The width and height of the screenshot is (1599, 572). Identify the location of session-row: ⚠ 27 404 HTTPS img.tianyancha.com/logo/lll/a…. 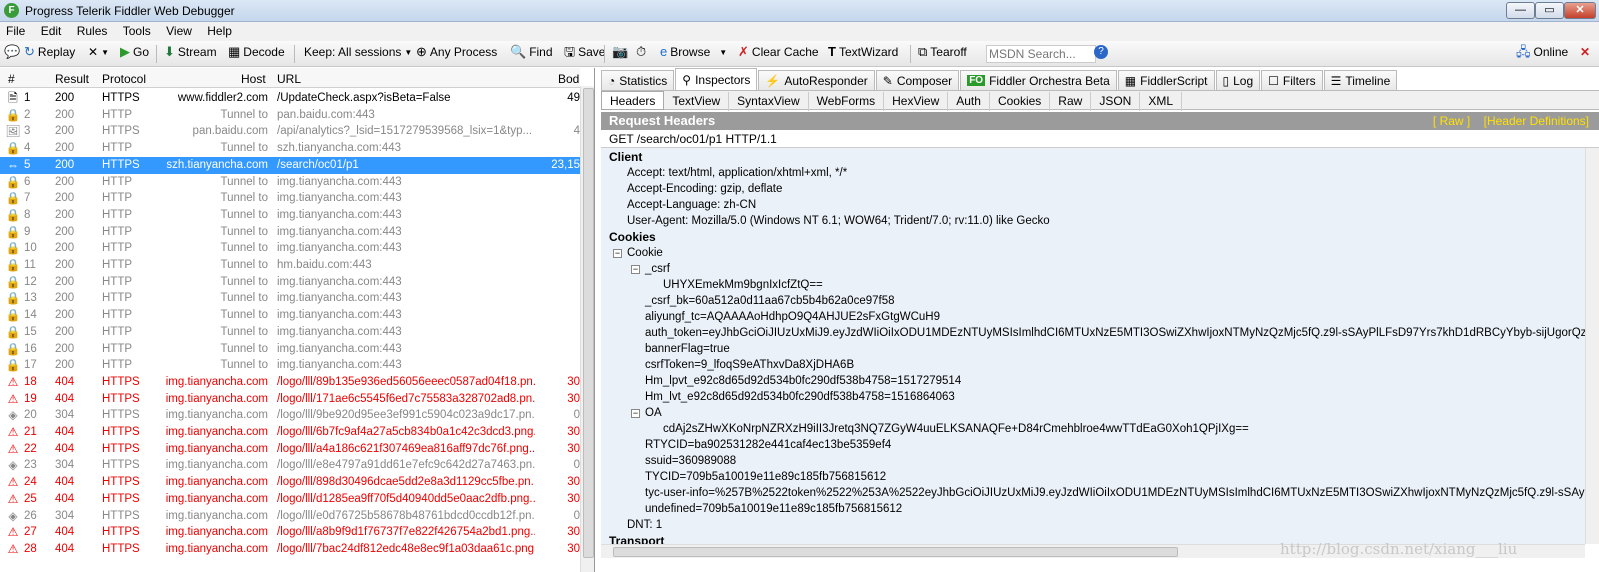
(290, 532).